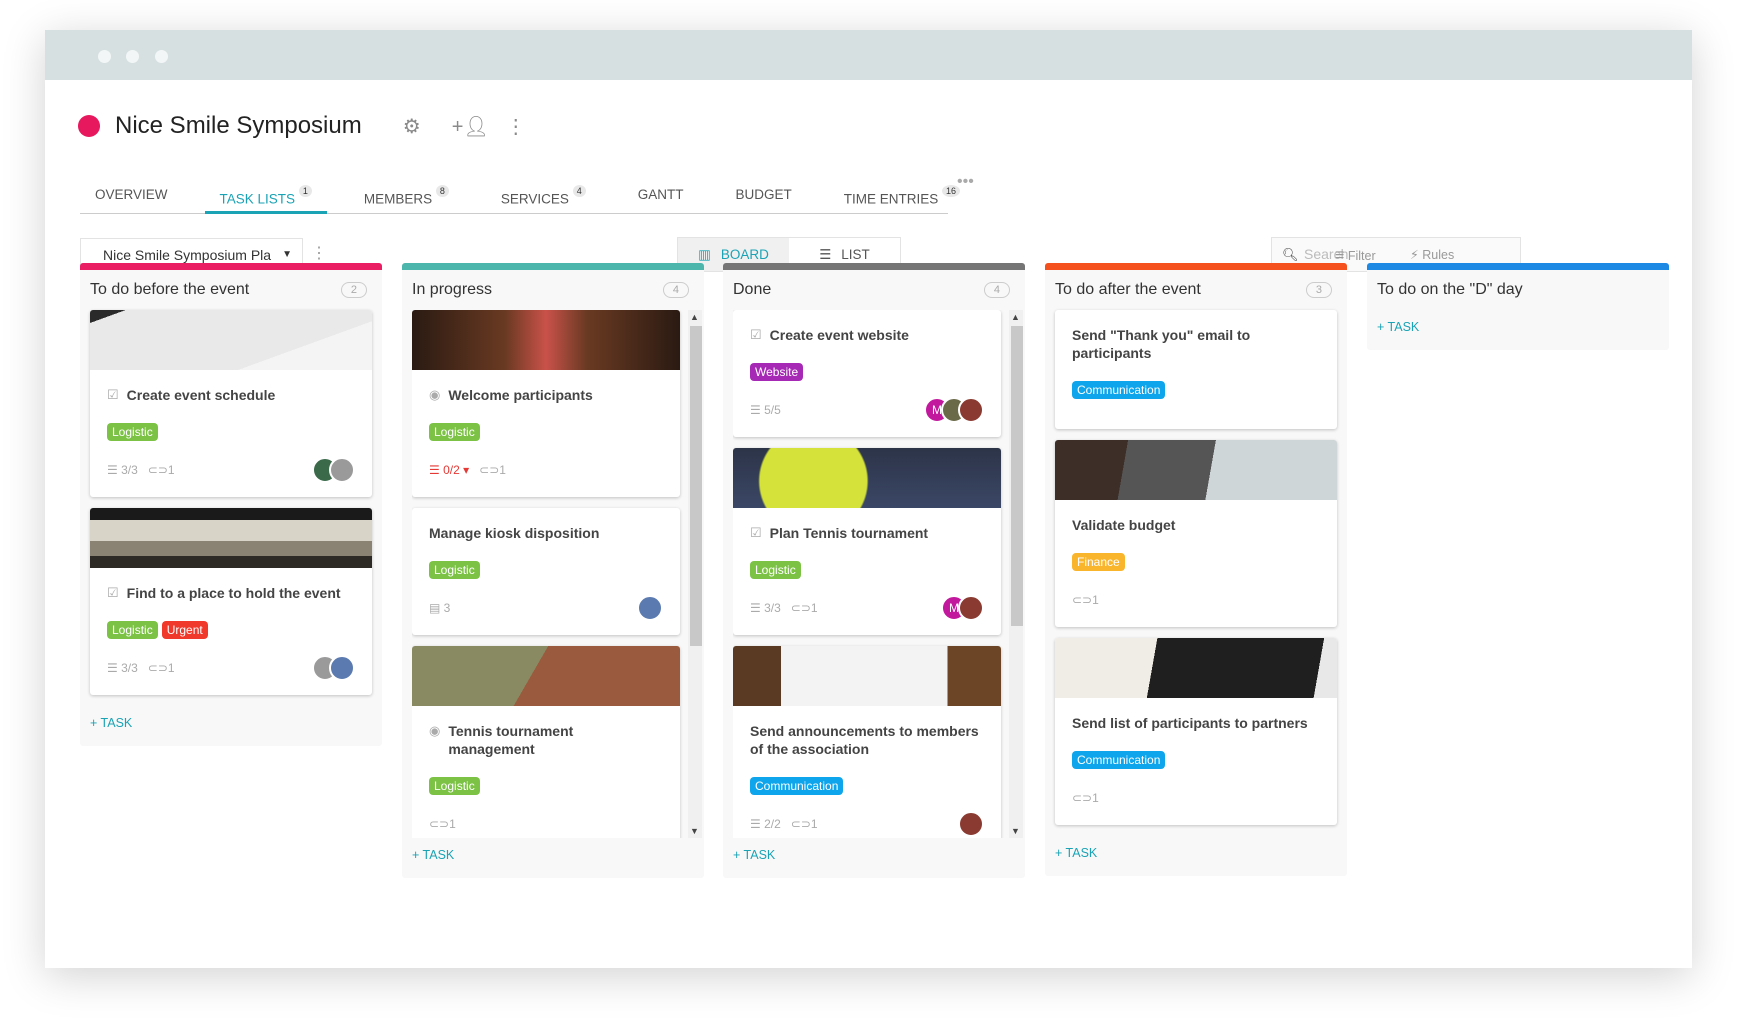 The width and height of the screenshot is (1737, 1023). What do you see at coordinates (765, 824) in the screenshot?
I see `checklist-count: ☰ 2/2` at bounding box center [765, 824].